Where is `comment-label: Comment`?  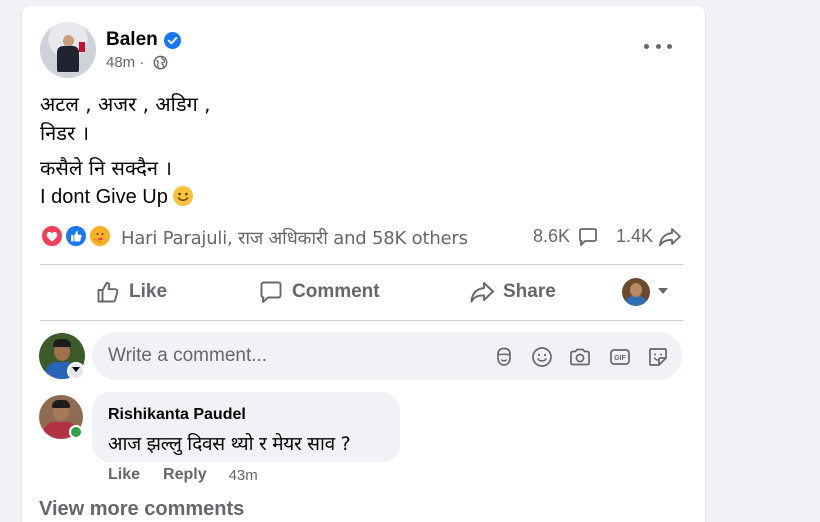
comment-label: Comment is located at coordinates (336, 291).